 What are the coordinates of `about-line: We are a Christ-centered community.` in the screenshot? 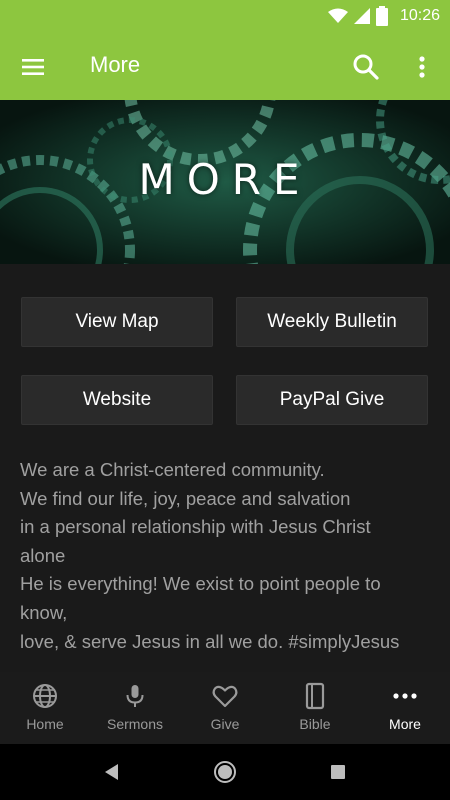 It's located at (172, 469).